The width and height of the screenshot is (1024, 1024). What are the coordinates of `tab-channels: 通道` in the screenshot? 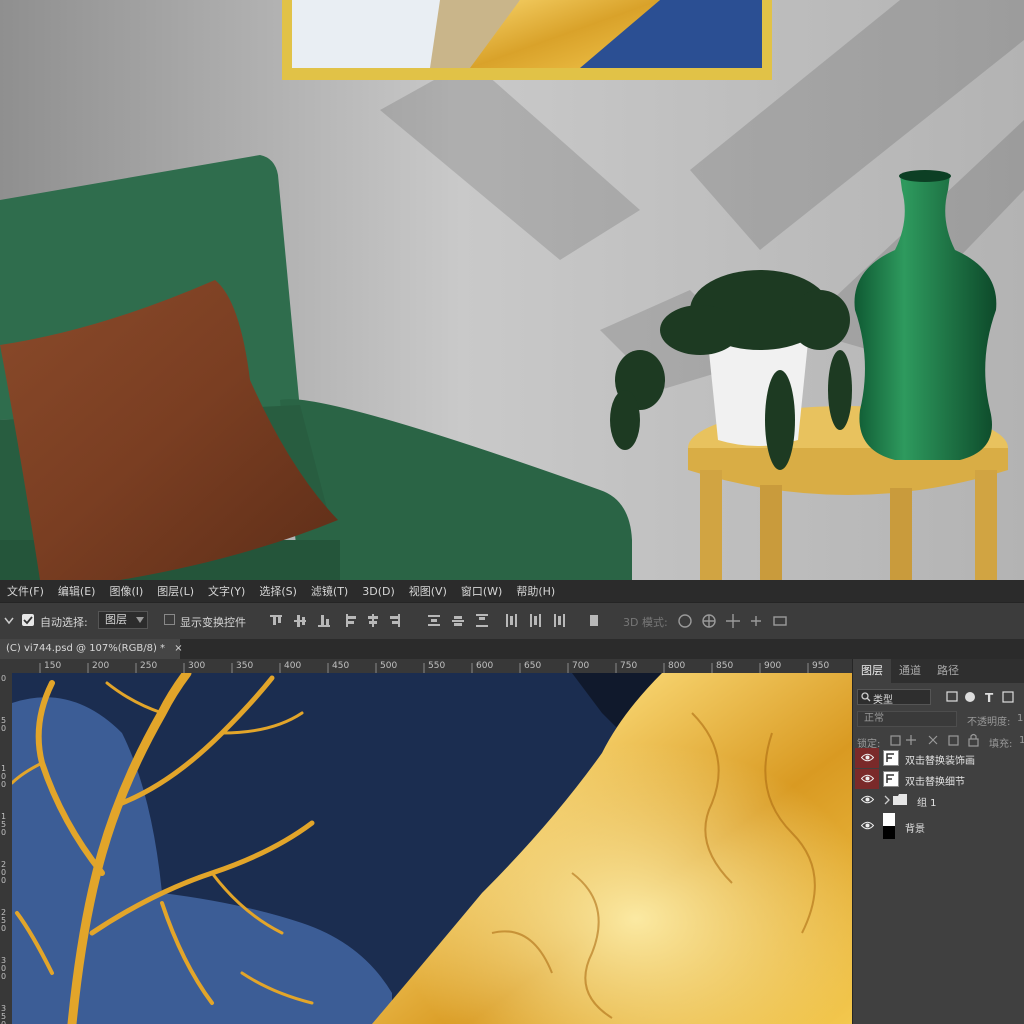 It's located at (910, 671).